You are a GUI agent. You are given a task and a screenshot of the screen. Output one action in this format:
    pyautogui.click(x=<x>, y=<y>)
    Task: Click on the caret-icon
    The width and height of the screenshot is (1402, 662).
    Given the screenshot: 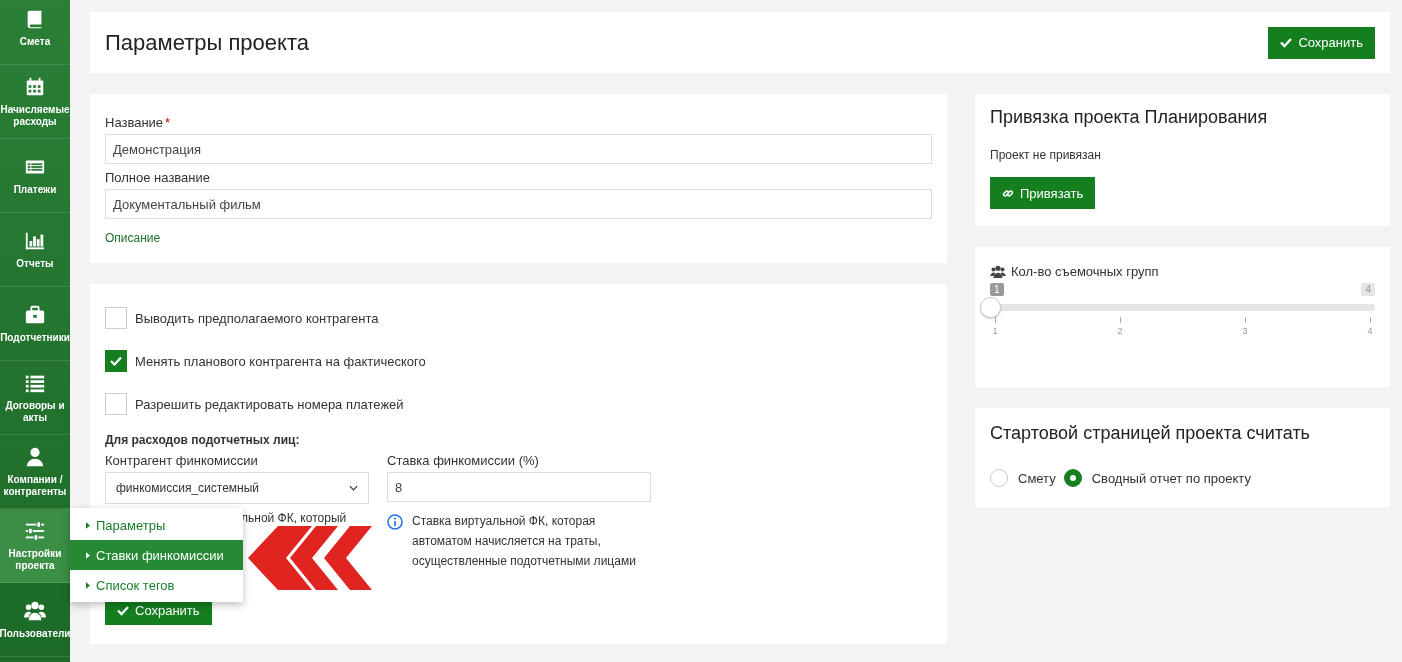 What is the action you would take?
    pyautogui.click(x=353, y=488)
    